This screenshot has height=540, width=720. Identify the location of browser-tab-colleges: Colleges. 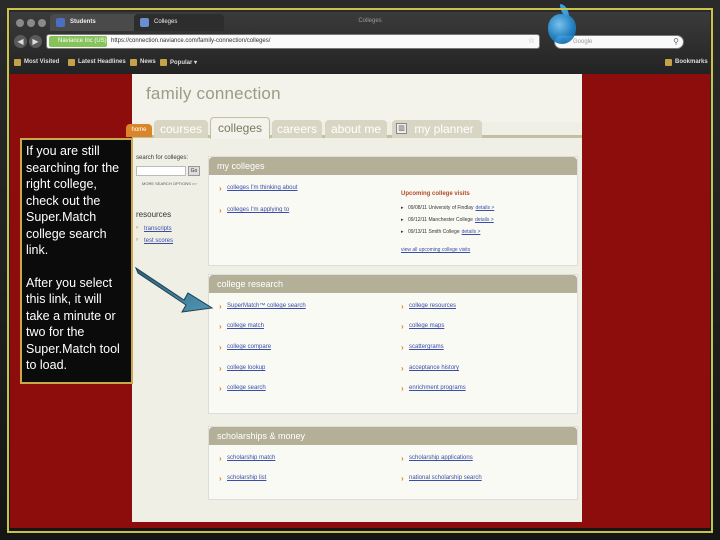
(179, 22).